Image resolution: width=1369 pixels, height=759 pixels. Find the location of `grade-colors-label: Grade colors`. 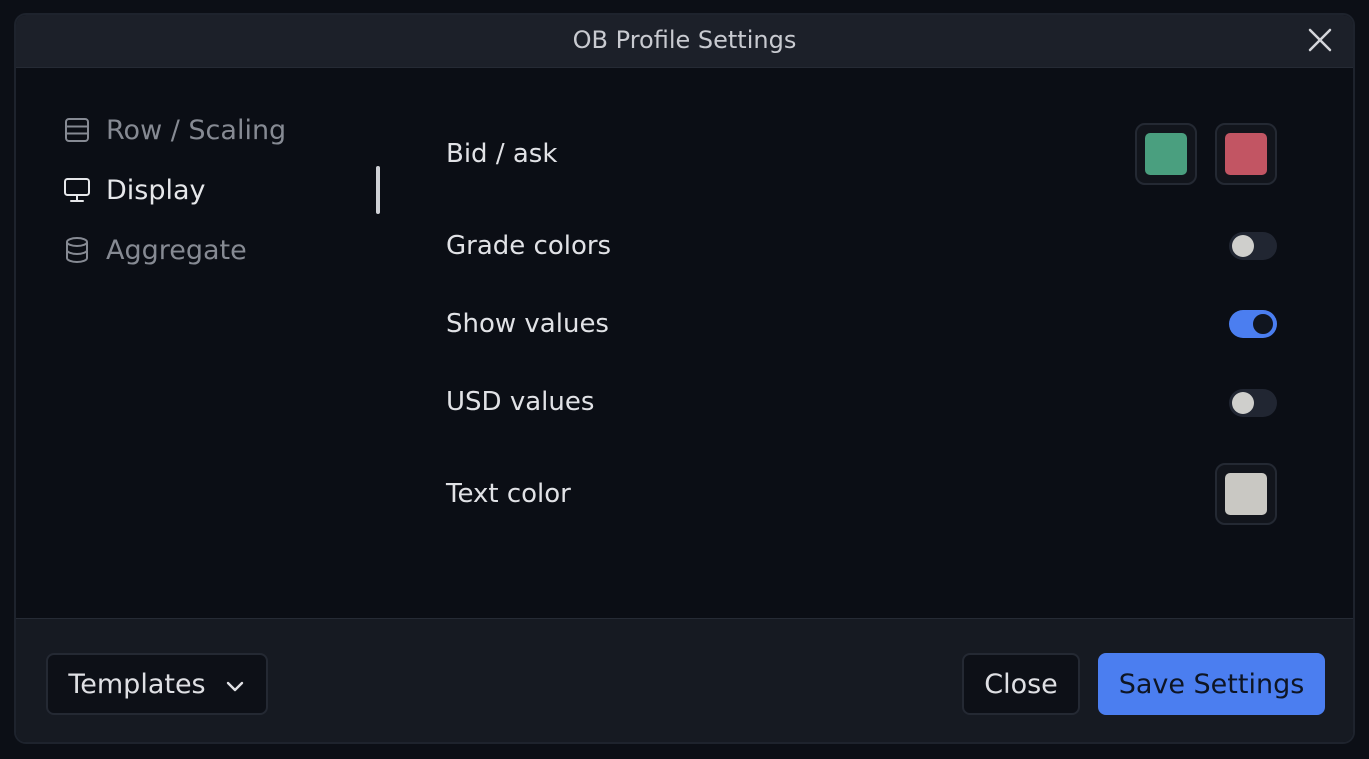

grade-colors-label: Grade colors is located at coordinates (529, 246).